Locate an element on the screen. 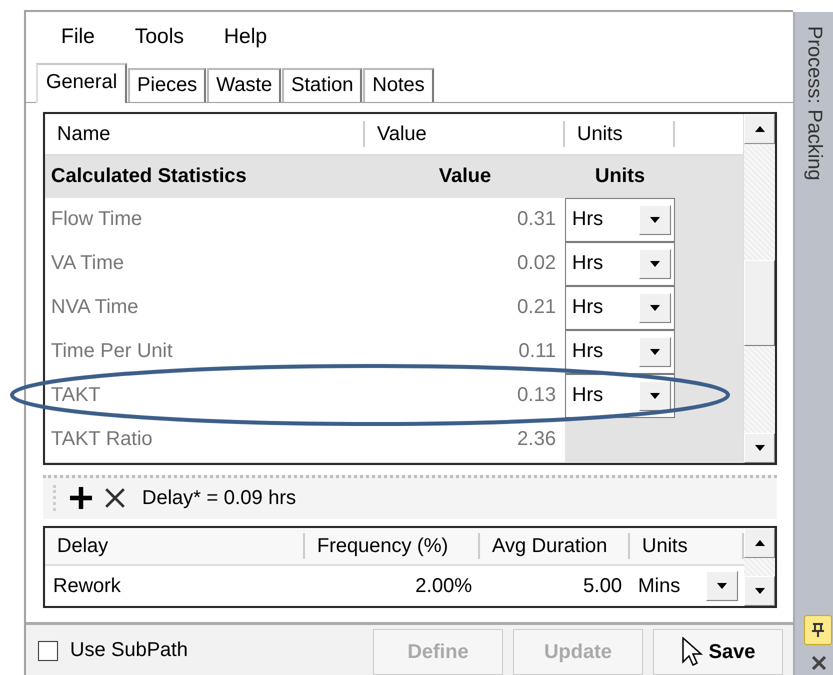 The width and height of the screenshot is (833, 675). column-header: Units is located at coordinates (620, 133).